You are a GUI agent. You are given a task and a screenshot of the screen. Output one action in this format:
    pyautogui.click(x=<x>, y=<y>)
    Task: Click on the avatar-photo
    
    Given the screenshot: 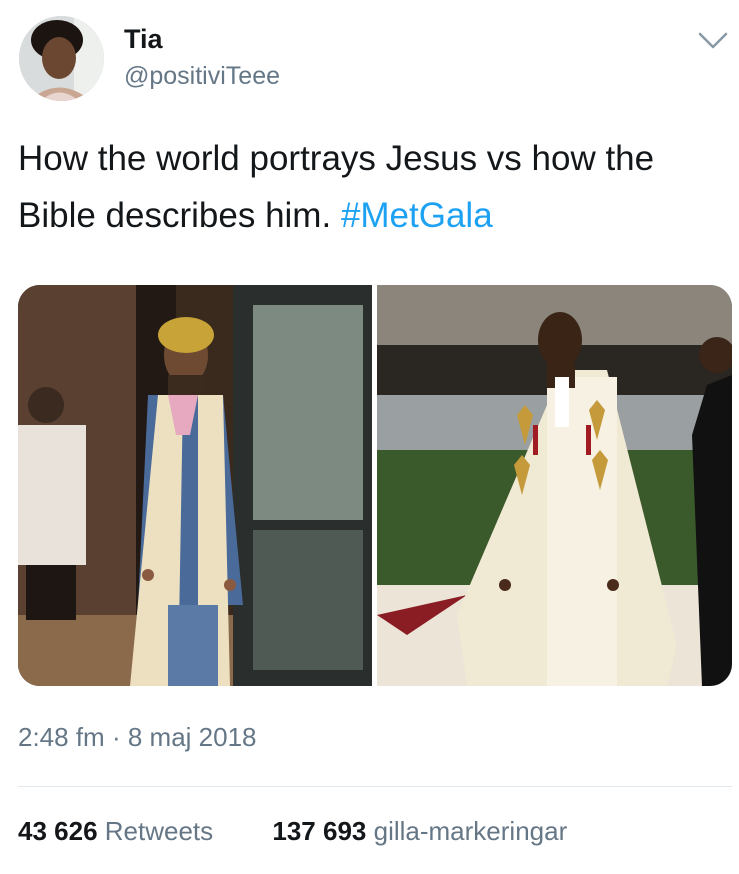 What is the action you would take?
    pyautogui.click(x=61, y=58)
    